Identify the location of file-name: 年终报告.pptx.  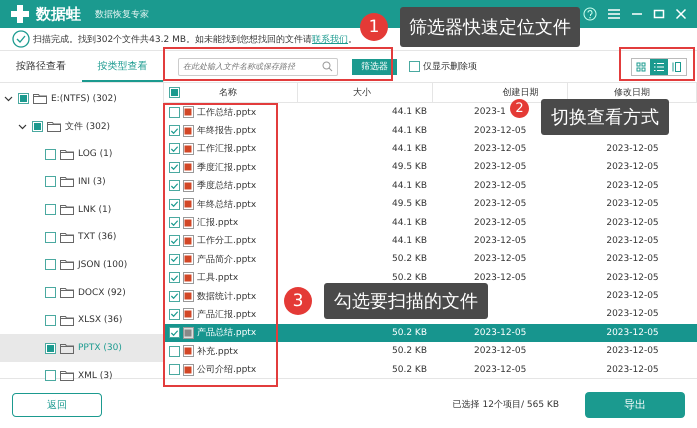
(226, 131).